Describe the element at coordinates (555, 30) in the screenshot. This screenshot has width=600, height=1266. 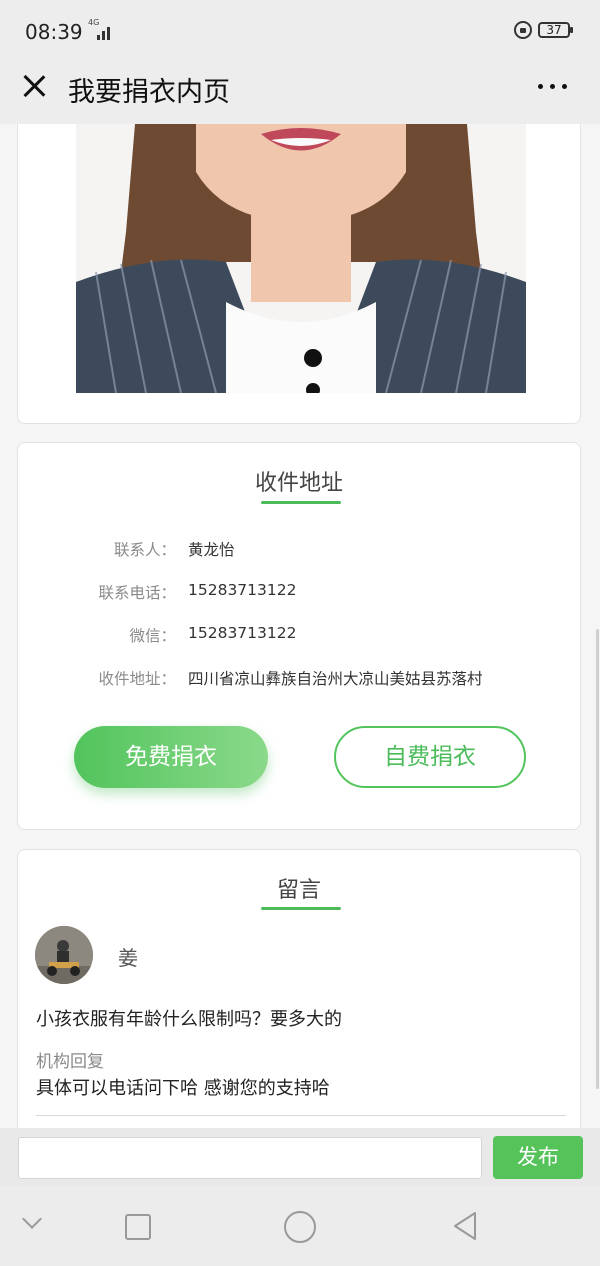
I see `battery-icon: 37` at that location.